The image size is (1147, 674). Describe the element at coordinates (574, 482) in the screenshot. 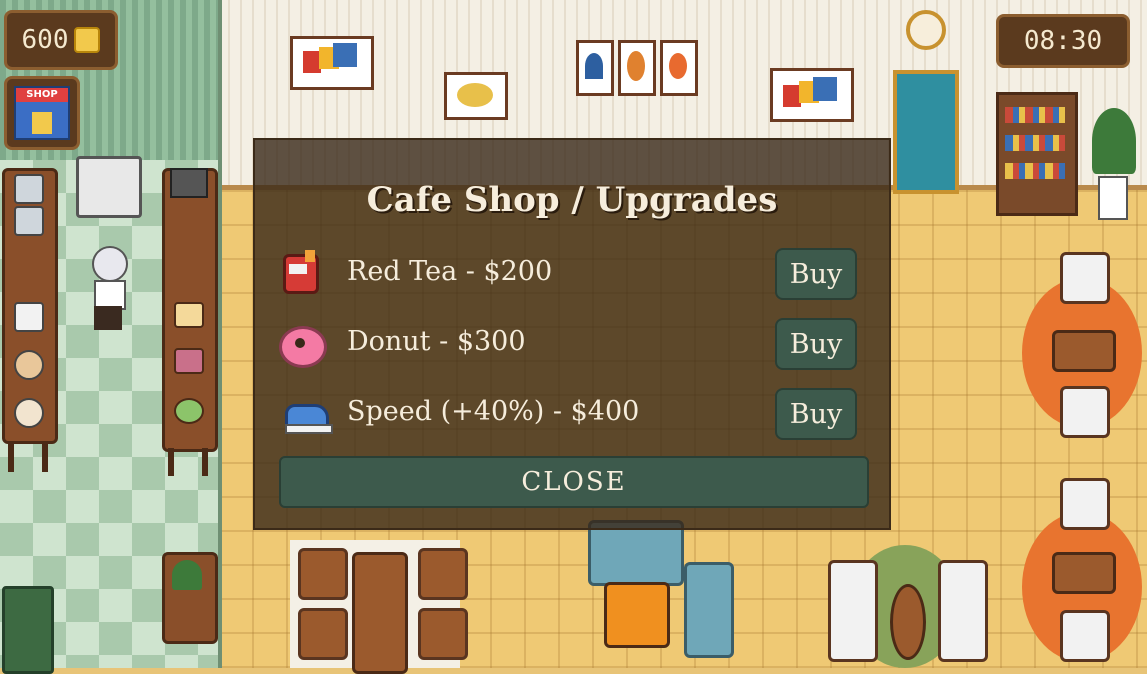

I see `close-button: CLOSE` at that location.